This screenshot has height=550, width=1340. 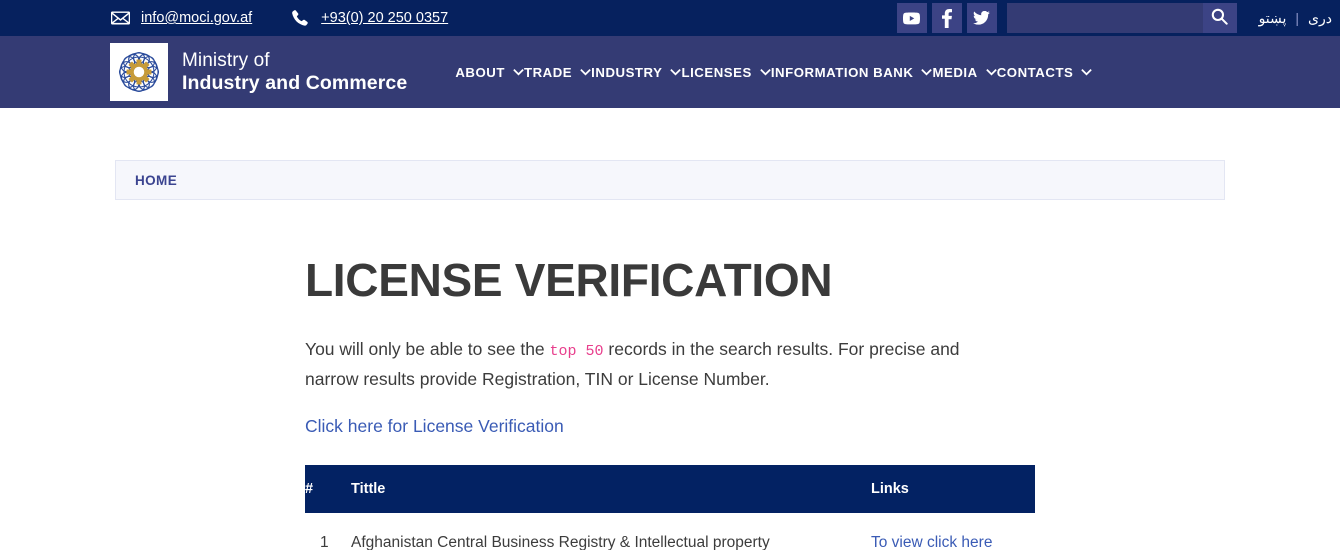 I want to click on contact-phone: +93(0) 20 250 0357, so click(x=369, y=18).